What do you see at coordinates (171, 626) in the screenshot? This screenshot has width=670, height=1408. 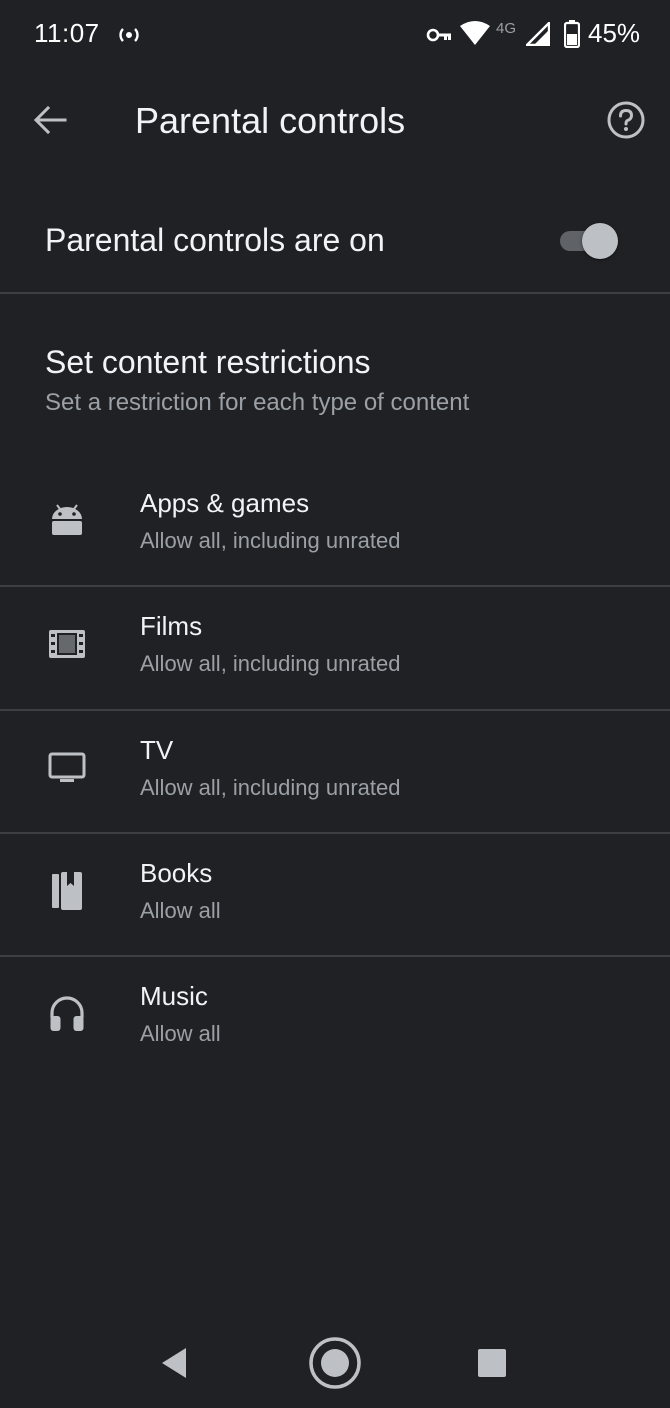 I see `list-item-title: Films` at bounding box center [171, 626].